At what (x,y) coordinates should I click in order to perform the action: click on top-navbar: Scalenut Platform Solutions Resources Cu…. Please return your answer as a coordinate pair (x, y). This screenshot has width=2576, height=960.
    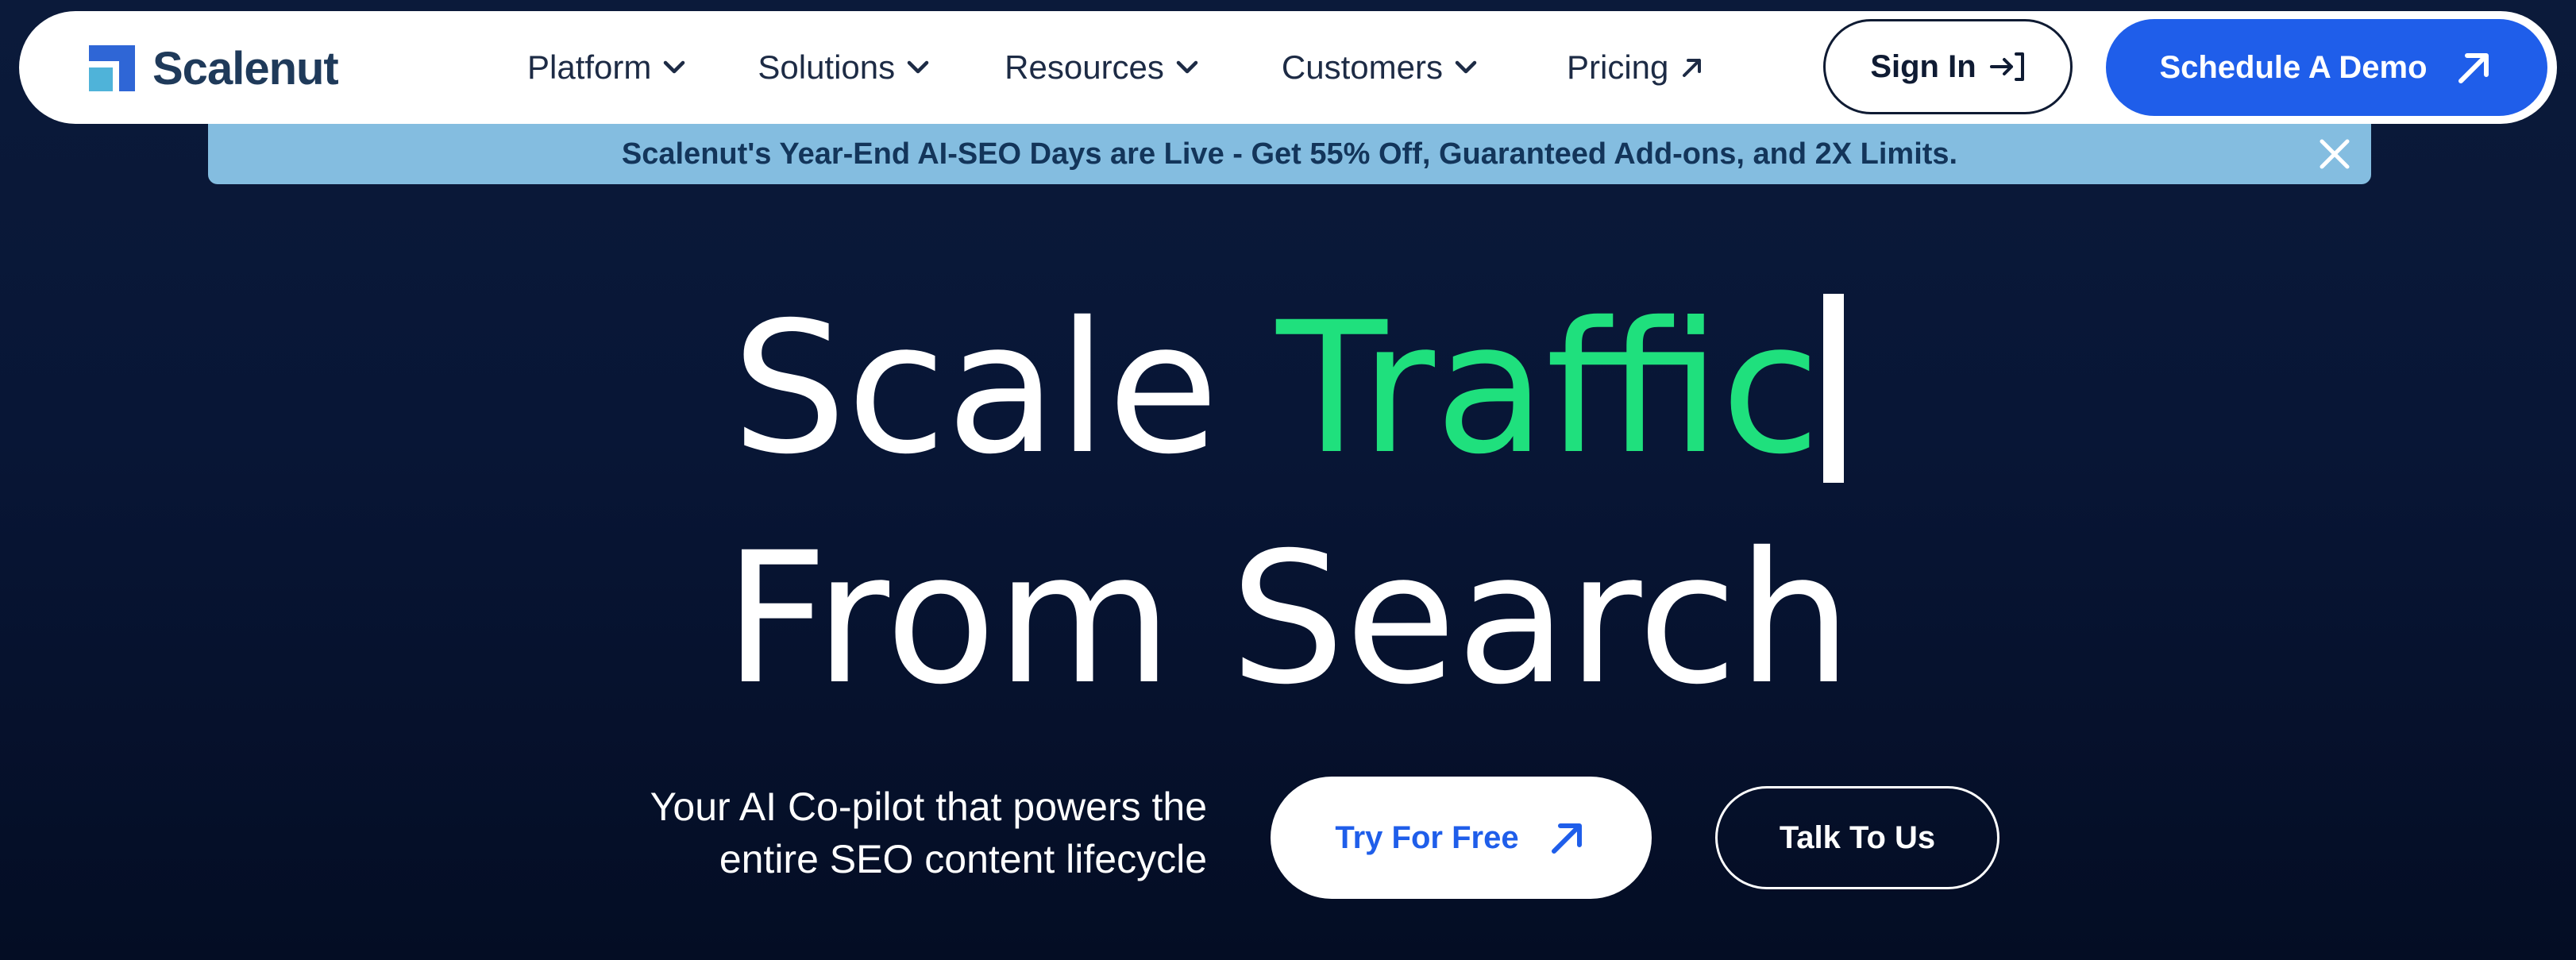
    Looking at the image, I should click on (1288, 67).